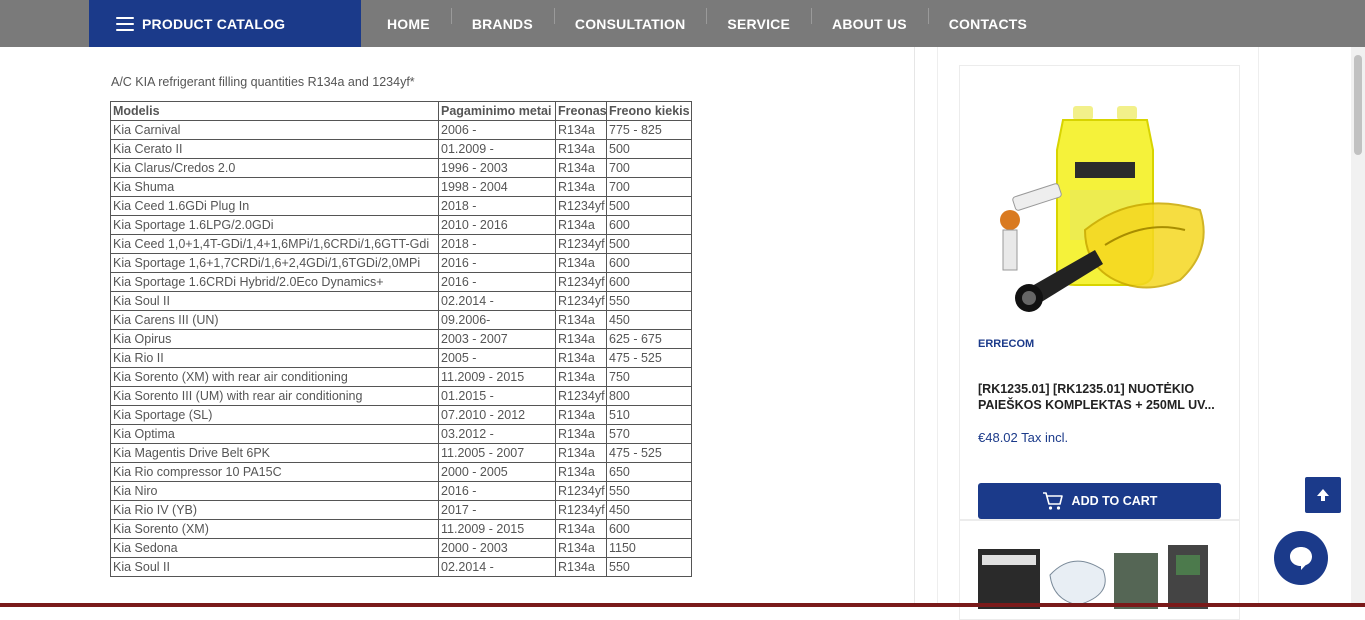 The width and height of the screenshot is (1365, 620). What do you see at coordinates (649, 396) in the screenshot?
I see `cell-quantity: 800` at bounding box center [649, 396].